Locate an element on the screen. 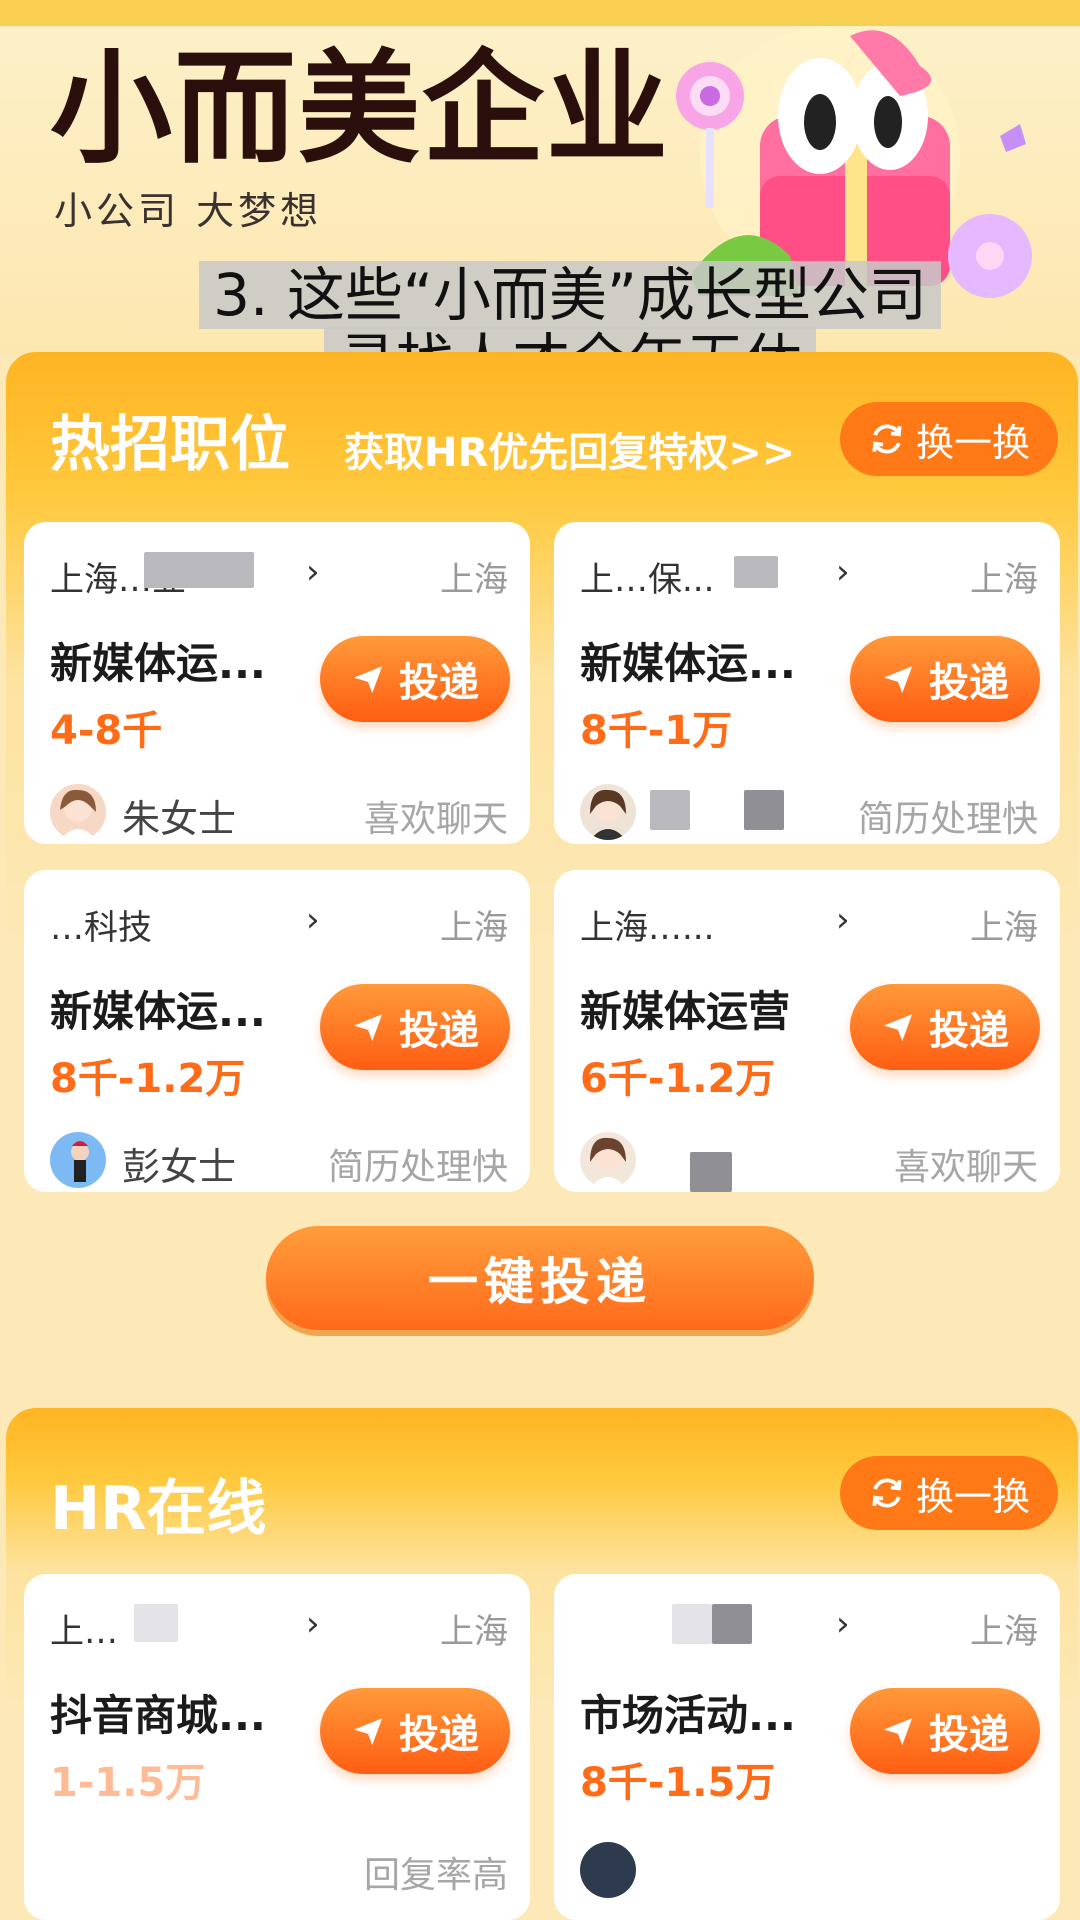 Image resolution: width=1080 pixels, height=1920 pixels. hr-name: 彭女士 is located at coordinates (179, 1167).